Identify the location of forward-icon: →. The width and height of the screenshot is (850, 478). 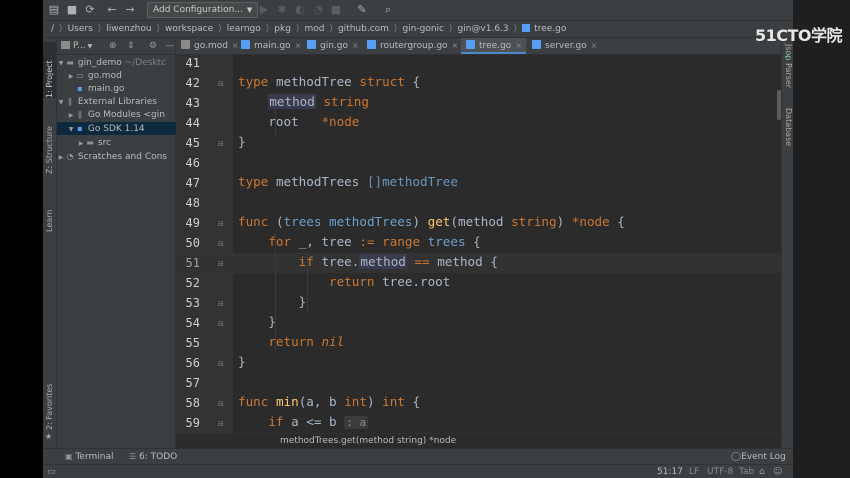
(130, 10).